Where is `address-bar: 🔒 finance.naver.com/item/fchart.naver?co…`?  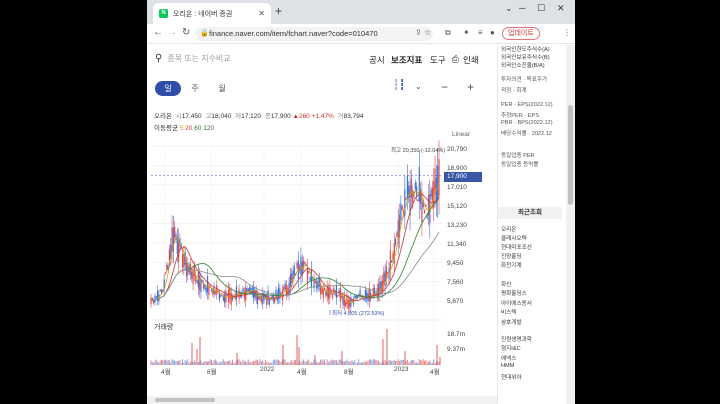
address-bar: 🔒 finance.naver.com/item/fchart.naver?co… is located at coordinates (314, 34).